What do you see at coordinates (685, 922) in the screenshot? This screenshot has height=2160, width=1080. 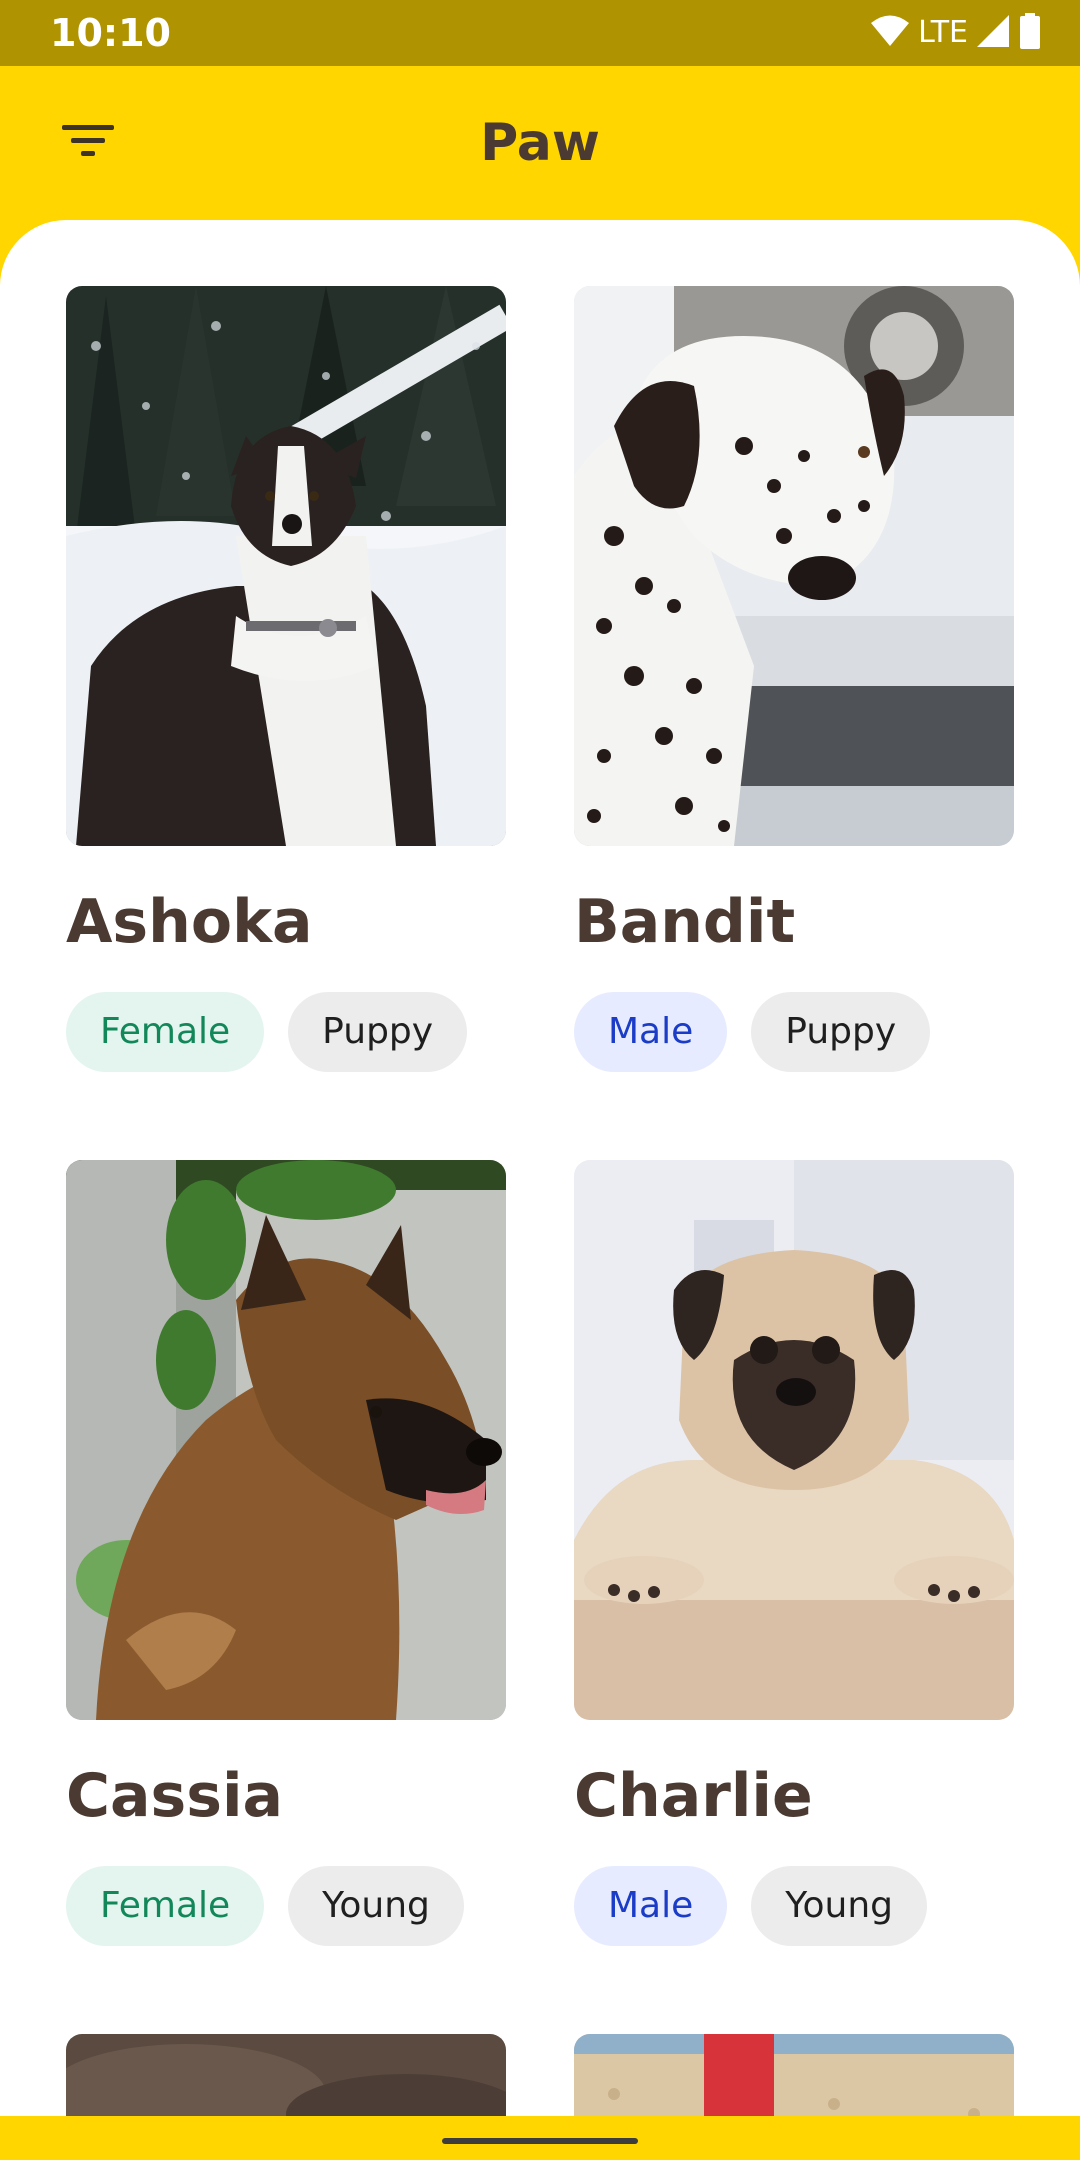 I see `pet-name: Bandit` at bounding box center [685, 922].